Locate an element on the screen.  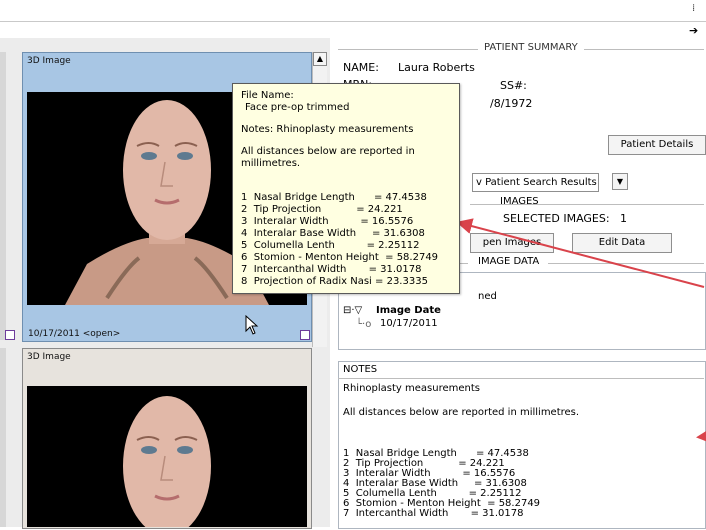
tooltip-file-name-label: File Name: is located at coordinates (267, 95).